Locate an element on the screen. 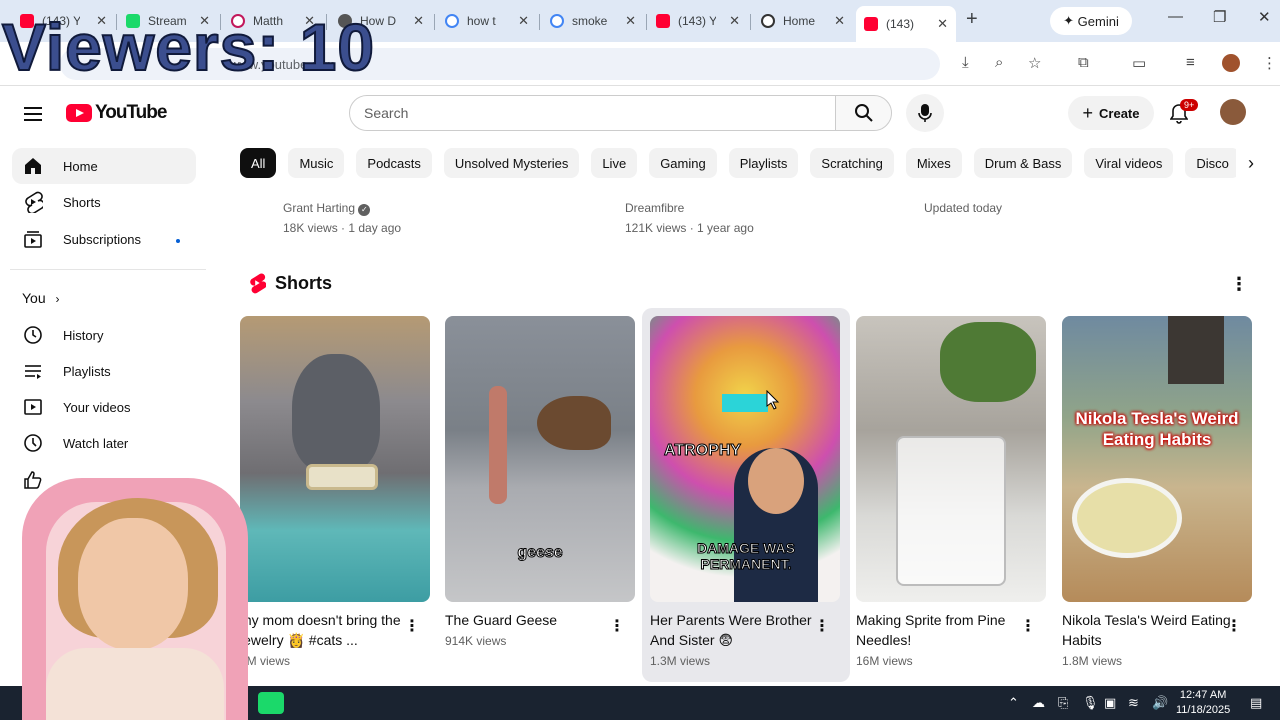  short-title: Making Sprite from Pine Needles! is located at coordinates (941, 630).